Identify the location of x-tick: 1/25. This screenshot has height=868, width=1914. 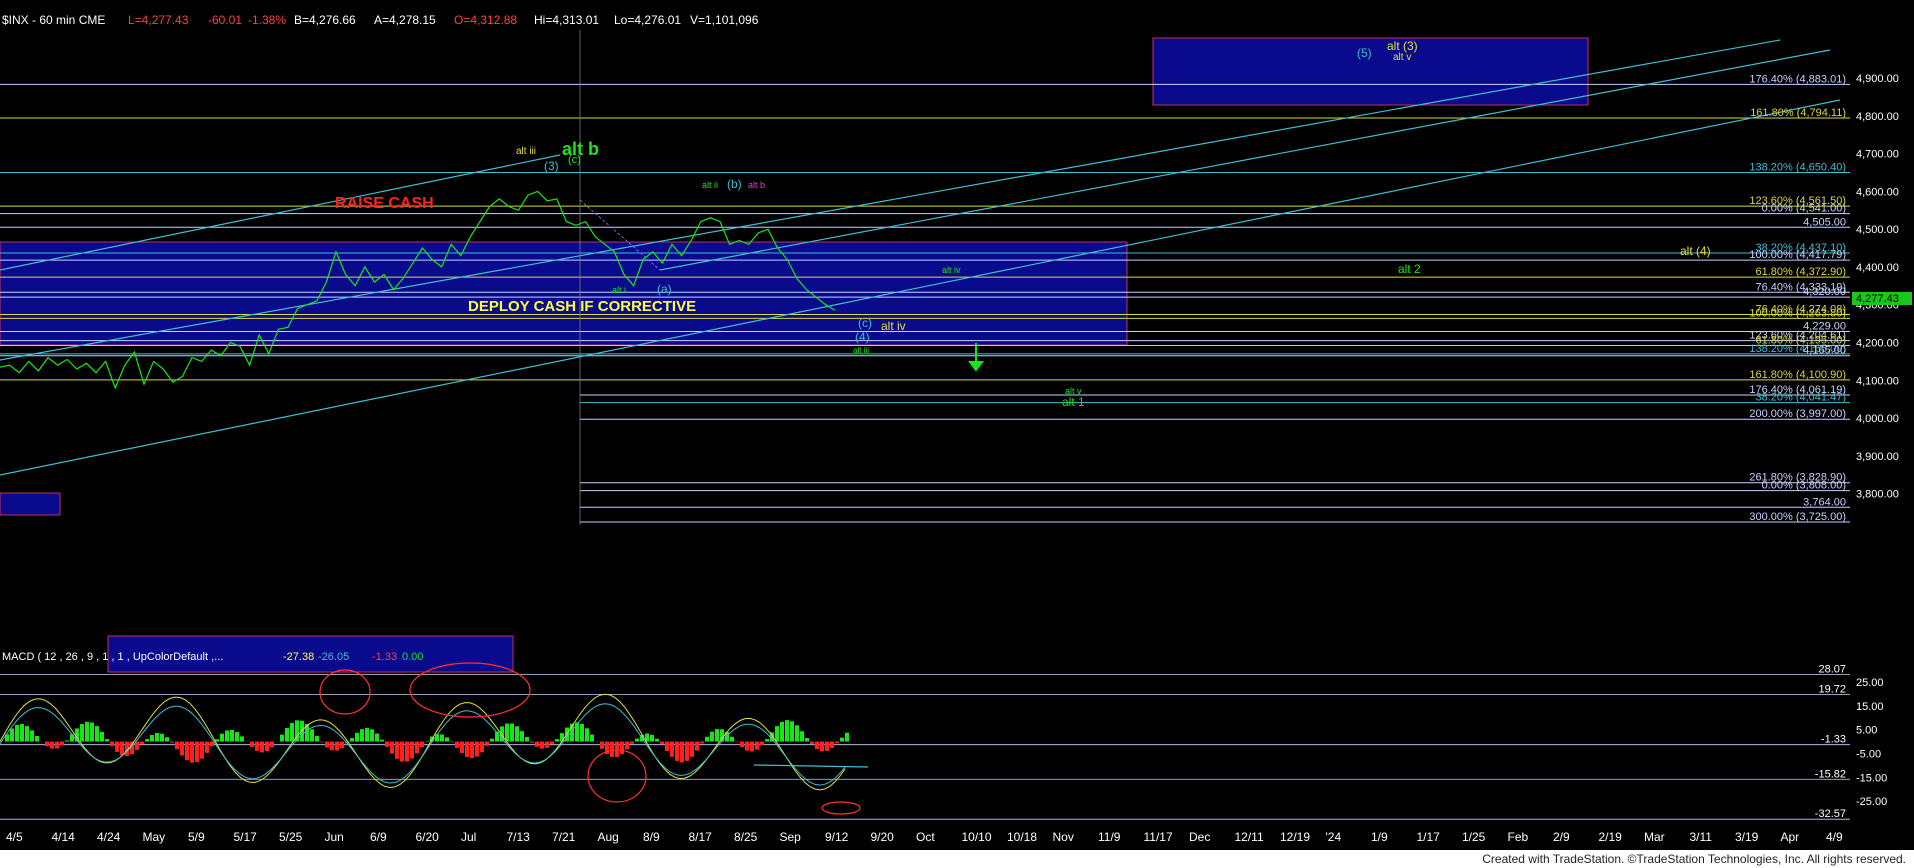
(1474, 837).